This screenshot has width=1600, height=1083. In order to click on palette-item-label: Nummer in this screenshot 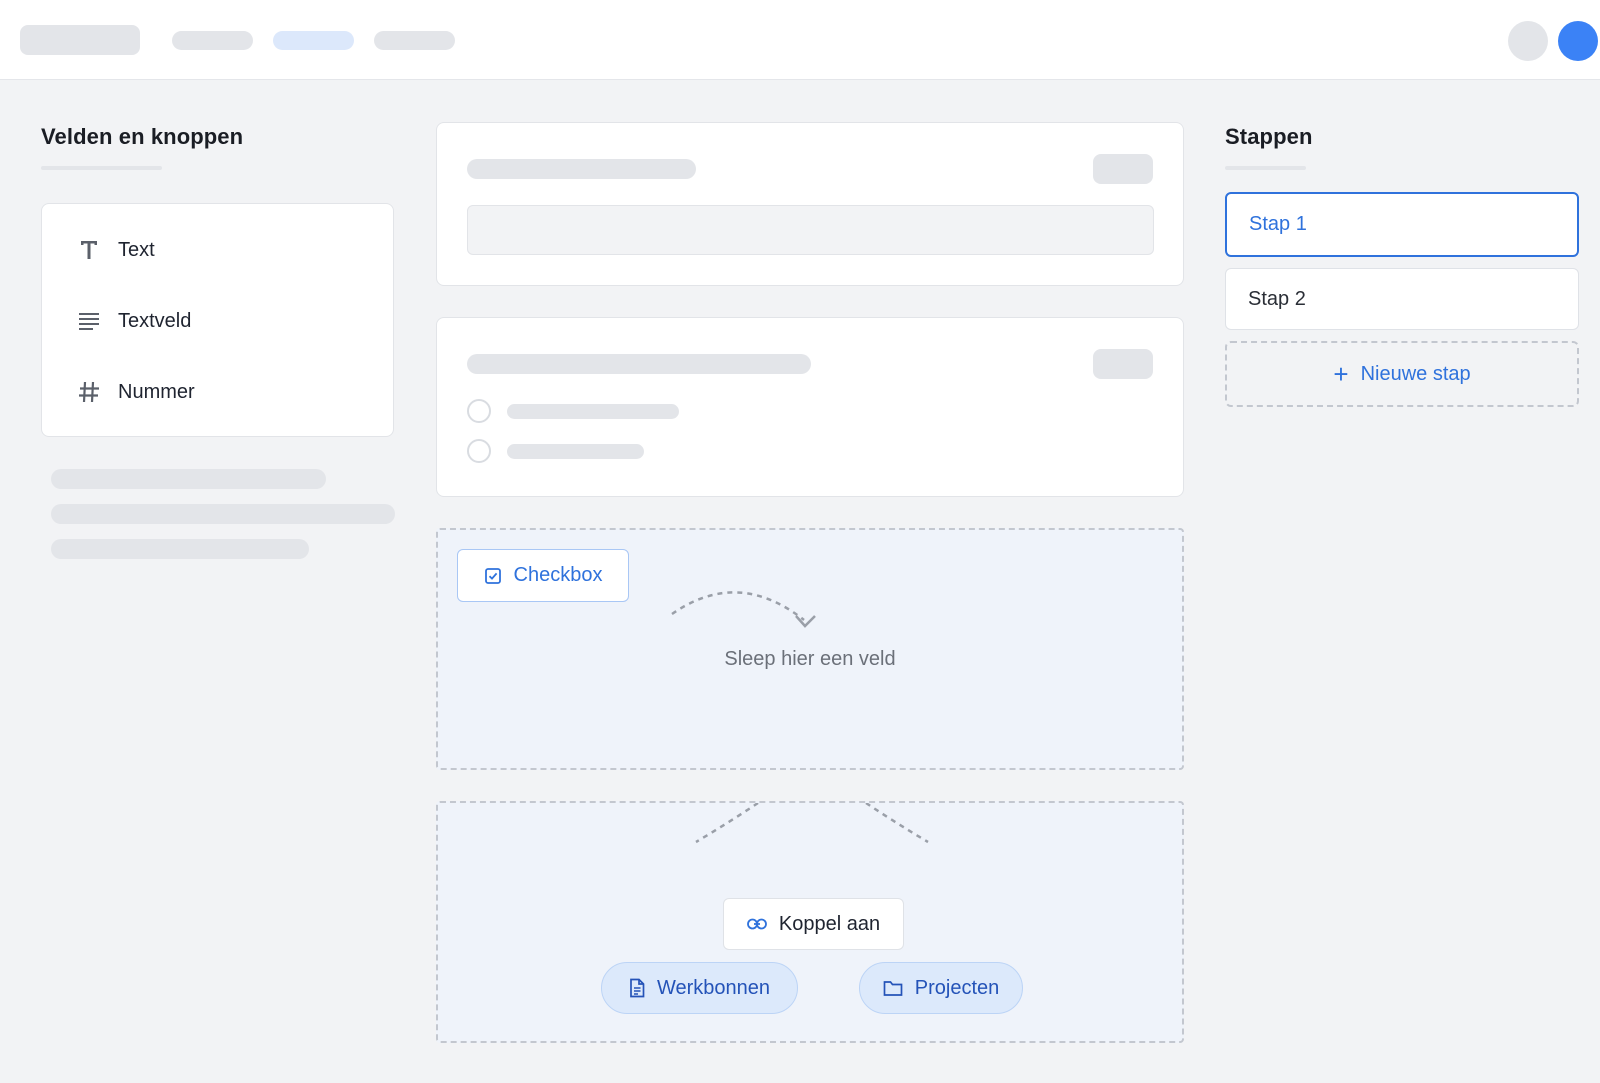, I will do `click(156, 391)`.